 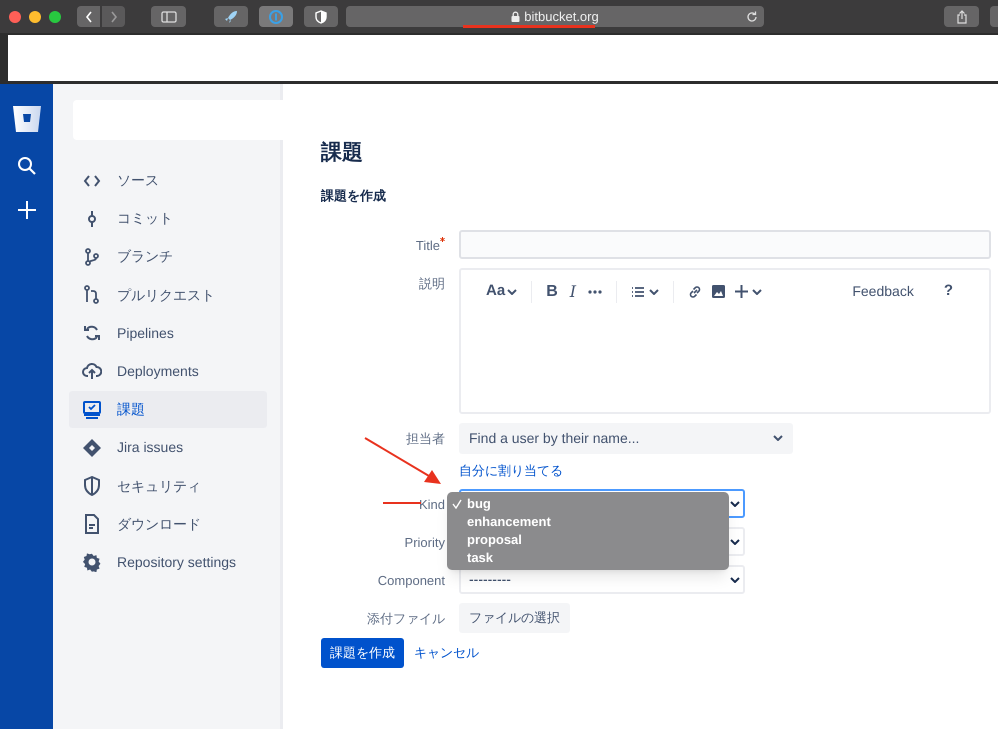 I want to click on rocket-icon, so click(x=231, y=17).